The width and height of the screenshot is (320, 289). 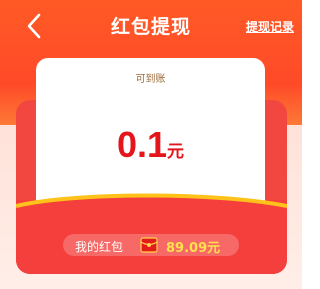 I want to click on withdraw-records-link: 提现记录, so click(x=270, y=26).